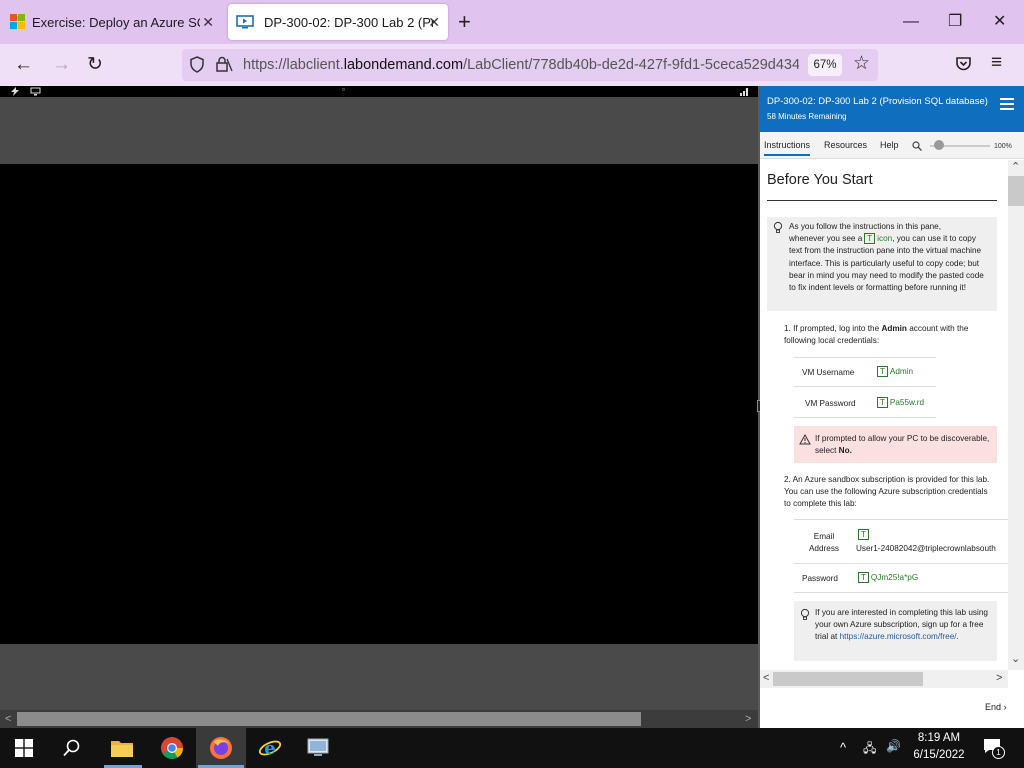 This screenshot has height=768, width=1024. What do you see at coordinates (939, 747) in the screenshot?
I see `taskbar-clock: 8:19 AM 6/15/2022` at bounding box center [939, 747].